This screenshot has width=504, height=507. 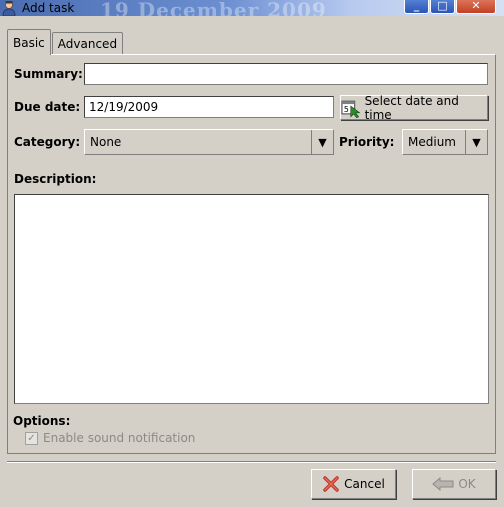 I want to click on select-date-button: 5 Select date and time, so click(x=414, y=107).